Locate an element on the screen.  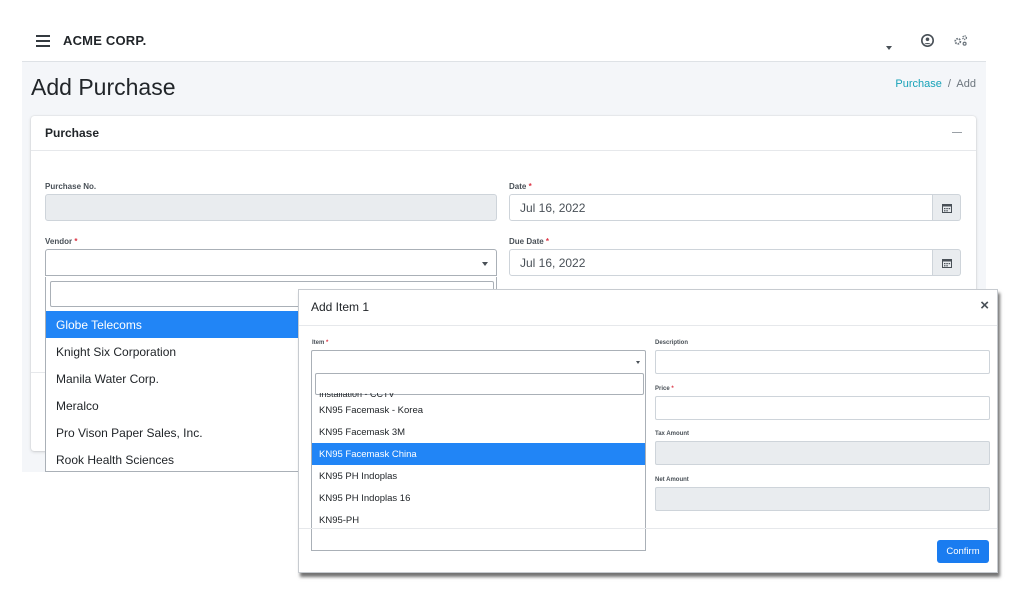
due-date-input: Jul 16, 2022 is located at coordinates (721, 262).